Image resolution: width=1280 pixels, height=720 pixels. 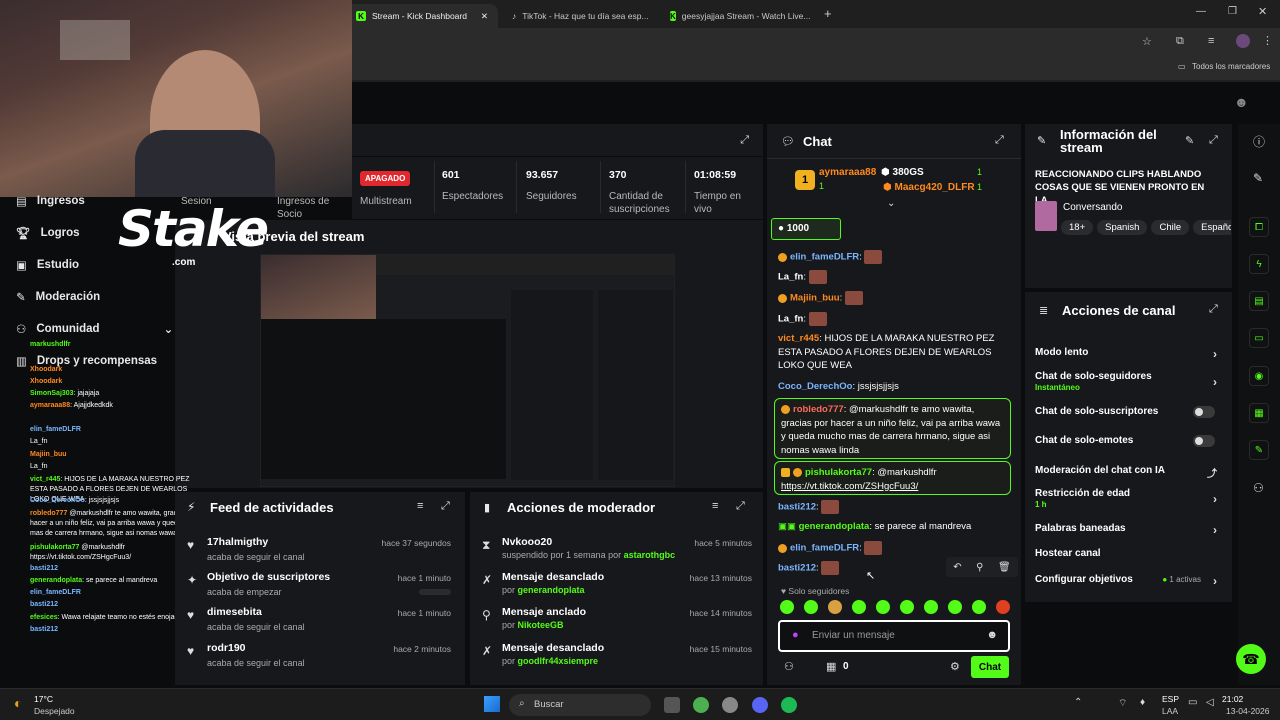 I want to click on tag: Spanish, so click(x=1122, y=227).